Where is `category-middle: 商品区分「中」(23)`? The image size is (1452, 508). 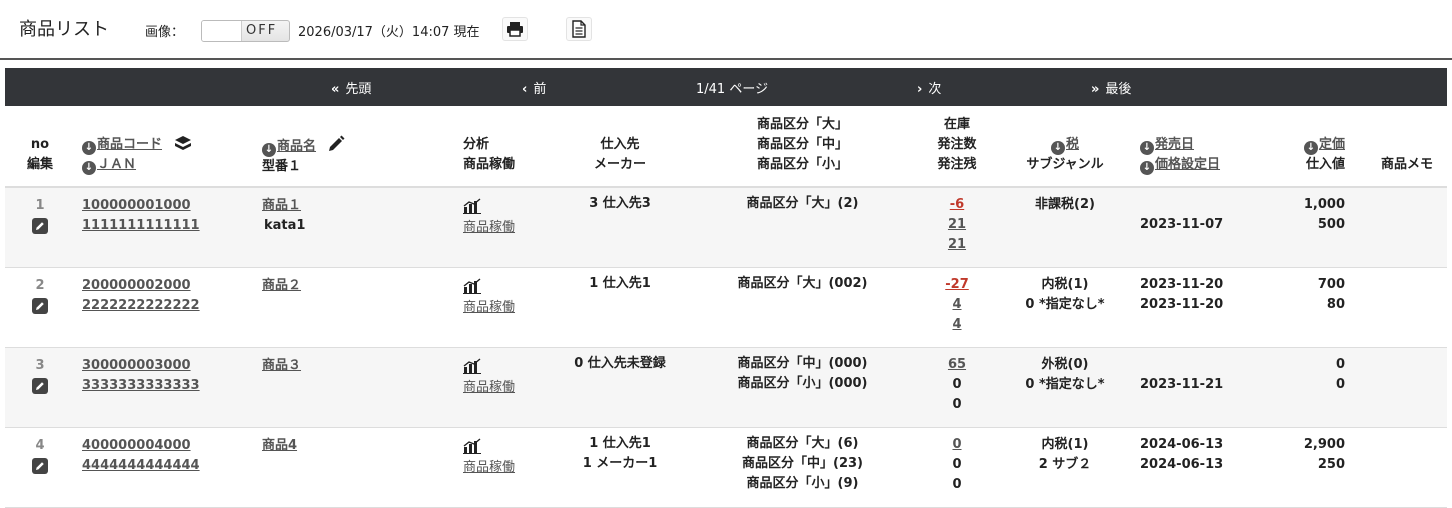
category-middle: 商品区分「中」(23) is located at coordinates (802, 463).